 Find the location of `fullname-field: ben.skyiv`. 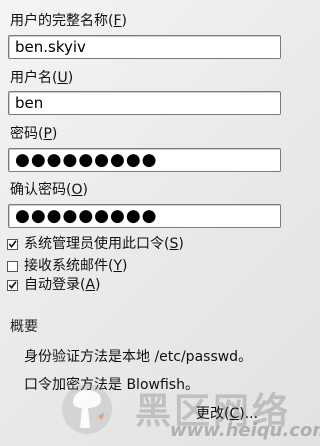

fullname-field: ben.skyiv is located at coordinates (144, 47).